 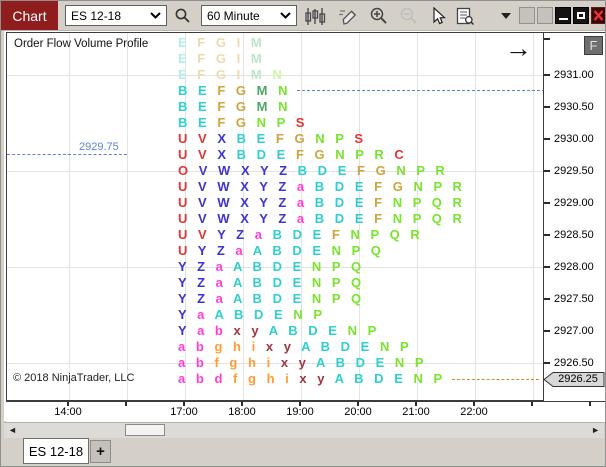 I want to click on toolbar-overflow-caret-icon, so click(x=506, y=16).